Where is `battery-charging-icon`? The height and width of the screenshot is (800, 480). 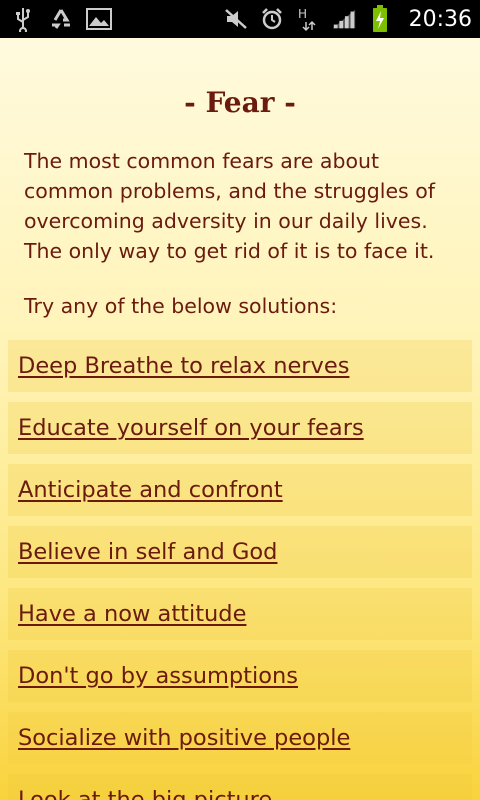 battery-charging-icon is located at coordinates (380, 18).